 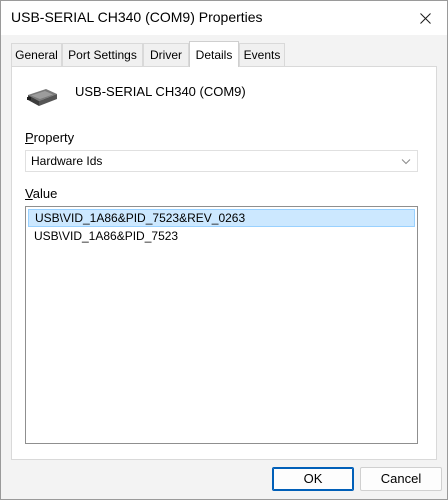 What do you see at coordinates (214, 54) in the screenshot?
I see `tab-details: Details` at bounding box center [214, 54].